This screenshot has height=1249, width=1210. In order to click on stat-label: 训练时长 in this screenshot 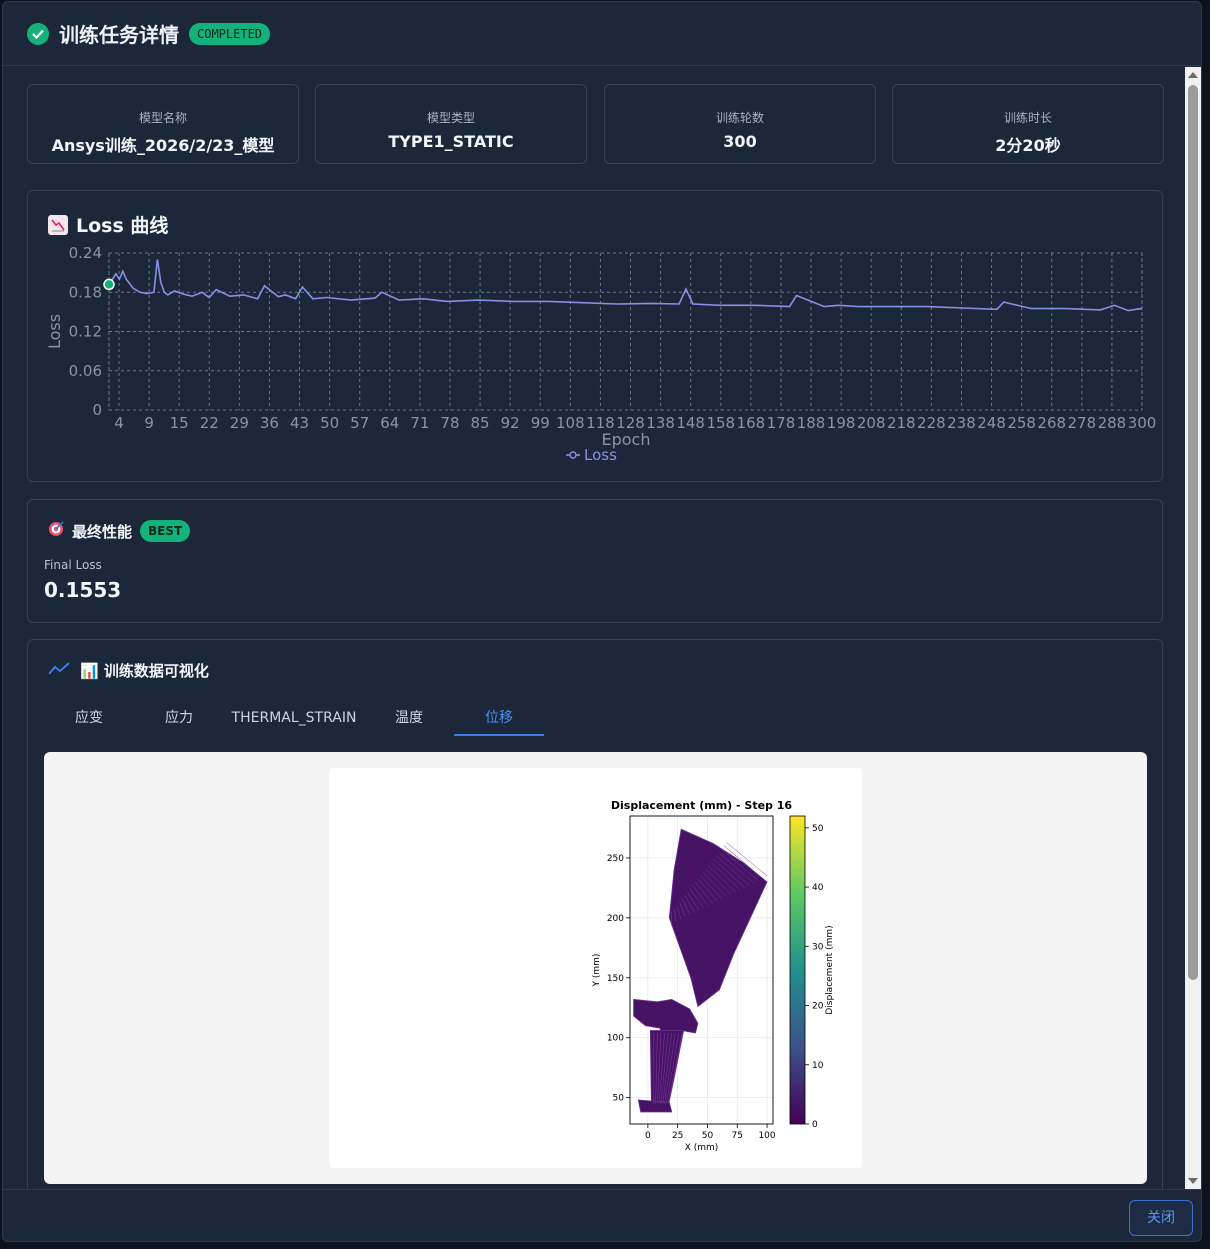, I will do `click(1027, 118)`.